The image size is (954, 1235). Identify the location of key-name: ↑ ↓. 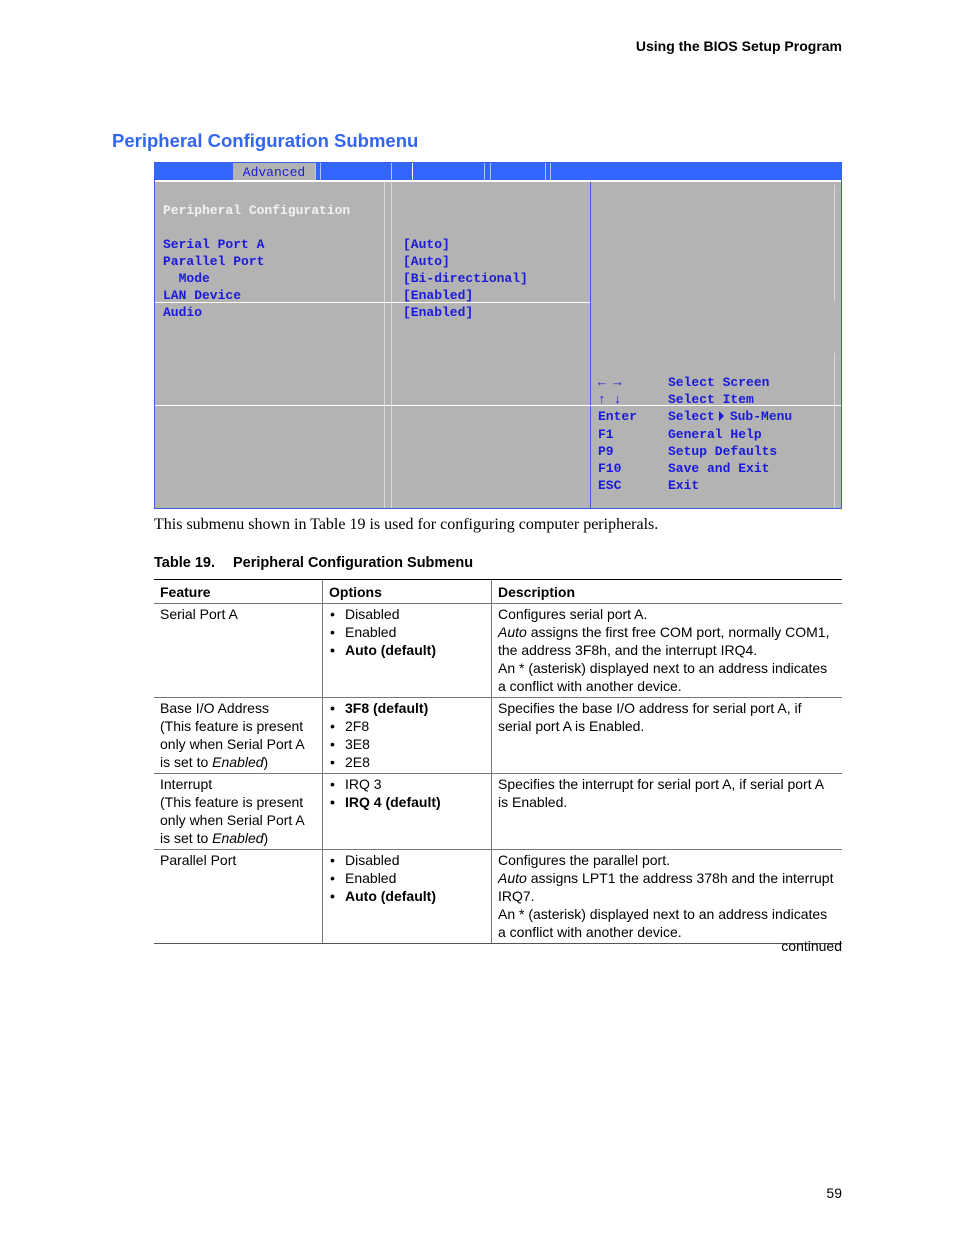
(610, 400).